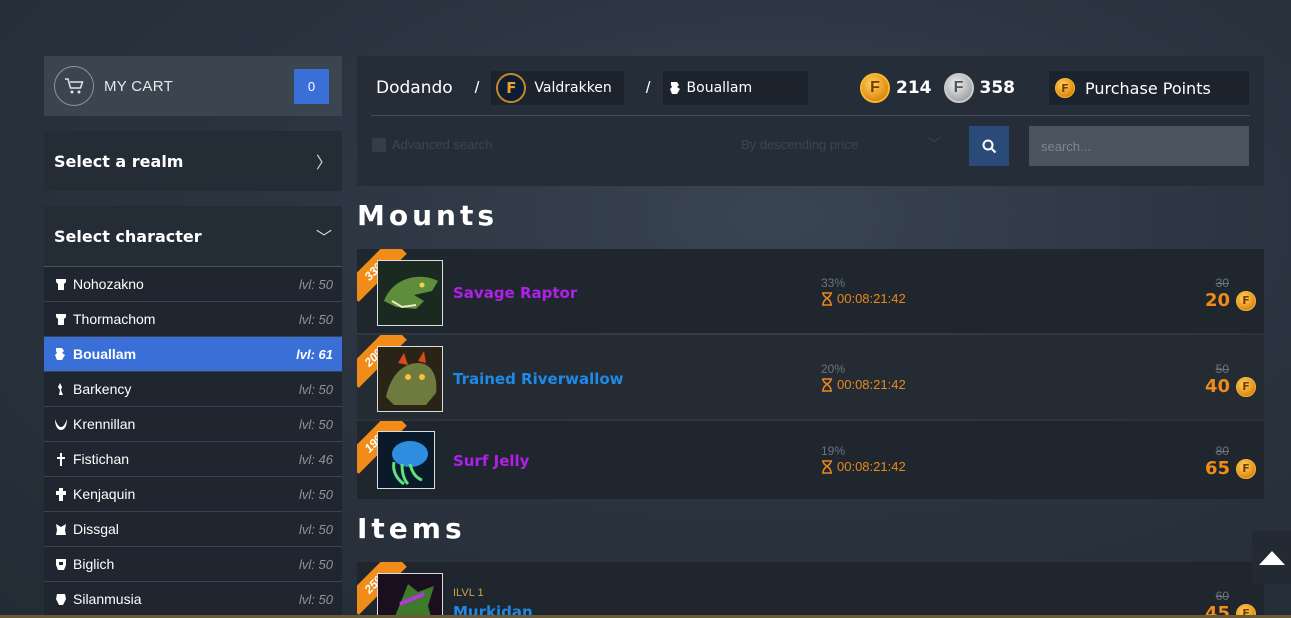  Describe the element at coordinates (193, 389) in the screenshot. I see `character-item: Barkency lvl: 50` at that location.